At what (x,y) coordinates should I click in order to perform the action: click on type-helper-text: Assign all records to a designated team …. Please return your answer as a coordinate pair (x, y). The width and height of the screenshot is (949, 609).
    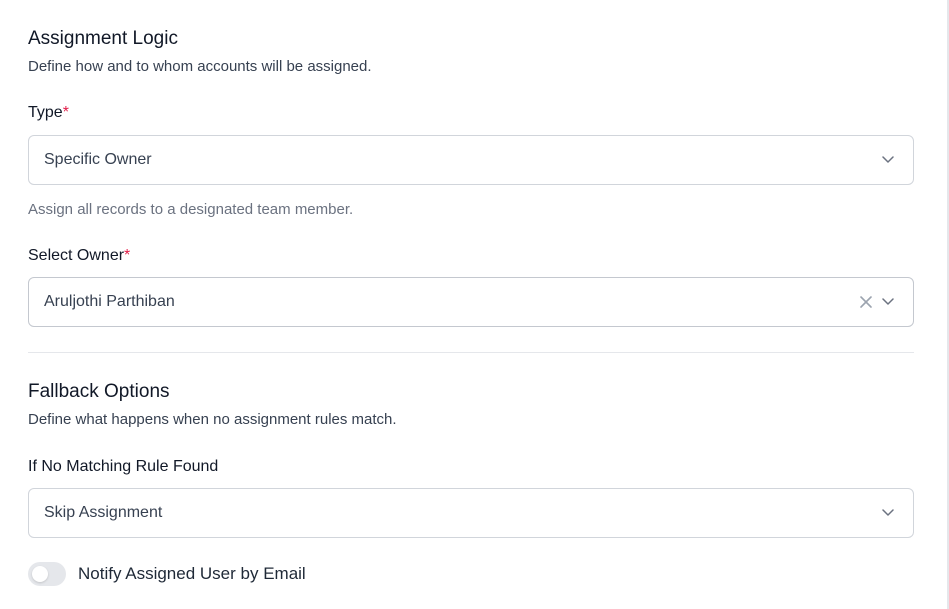
    Looking at the image, I should click on (191, 209).